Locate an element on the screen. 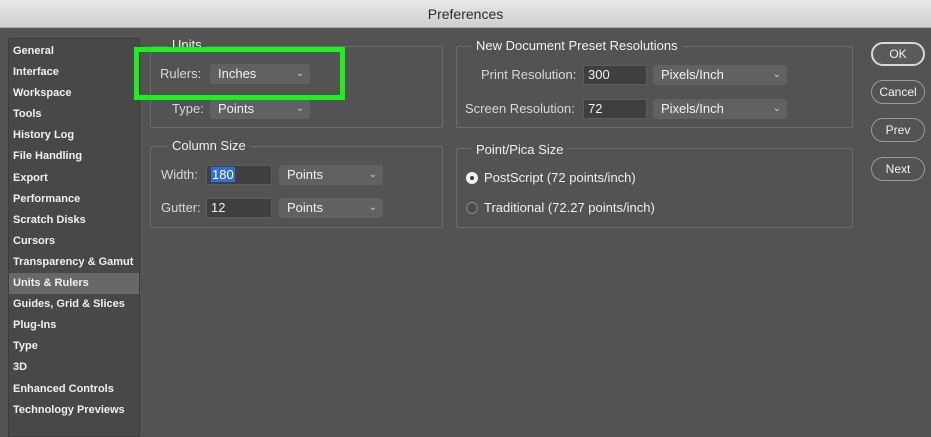 Image resolution: width=931 pixels, height=437 pixels. type-select: Points ⌄ is located at coordinates (260, 109).